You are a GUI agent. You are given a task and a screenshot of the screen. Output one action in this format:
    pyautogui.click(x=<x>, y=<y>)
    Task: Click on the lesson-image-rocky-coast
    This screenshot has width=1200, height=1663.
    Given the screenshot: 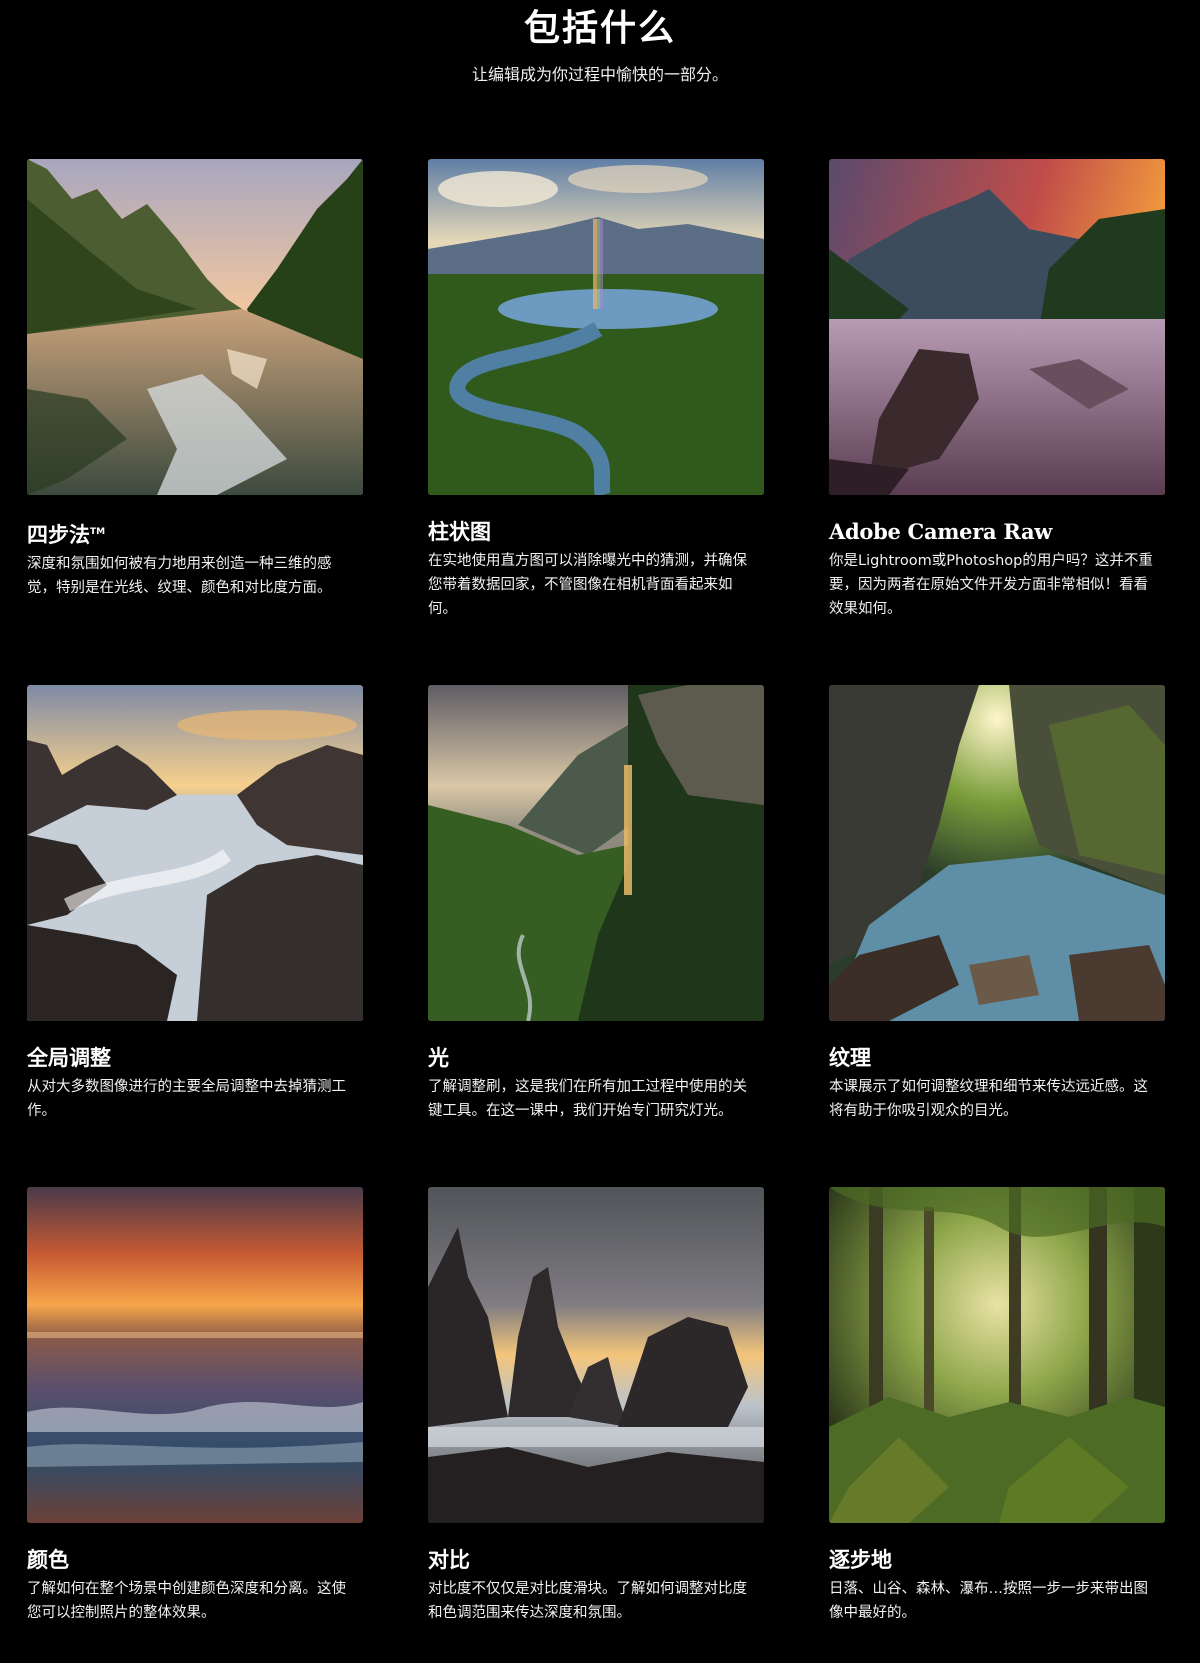 What is the action you would take?
    pyautogui.click(x=195, y=853)
    